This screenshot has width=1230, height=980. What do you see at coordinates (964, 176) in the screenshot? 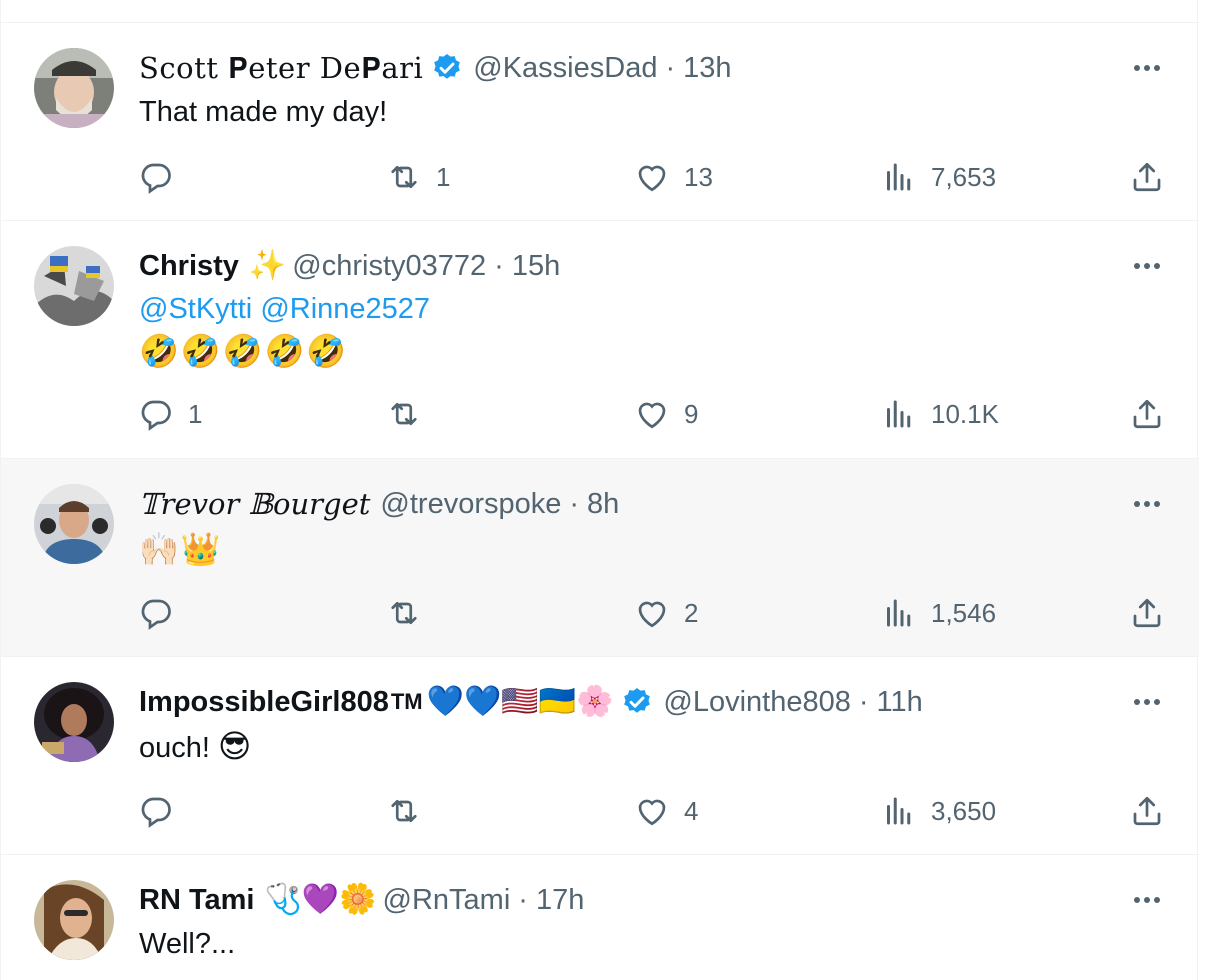
I see `view-count: 7,653` at bounding box center [964, 176].